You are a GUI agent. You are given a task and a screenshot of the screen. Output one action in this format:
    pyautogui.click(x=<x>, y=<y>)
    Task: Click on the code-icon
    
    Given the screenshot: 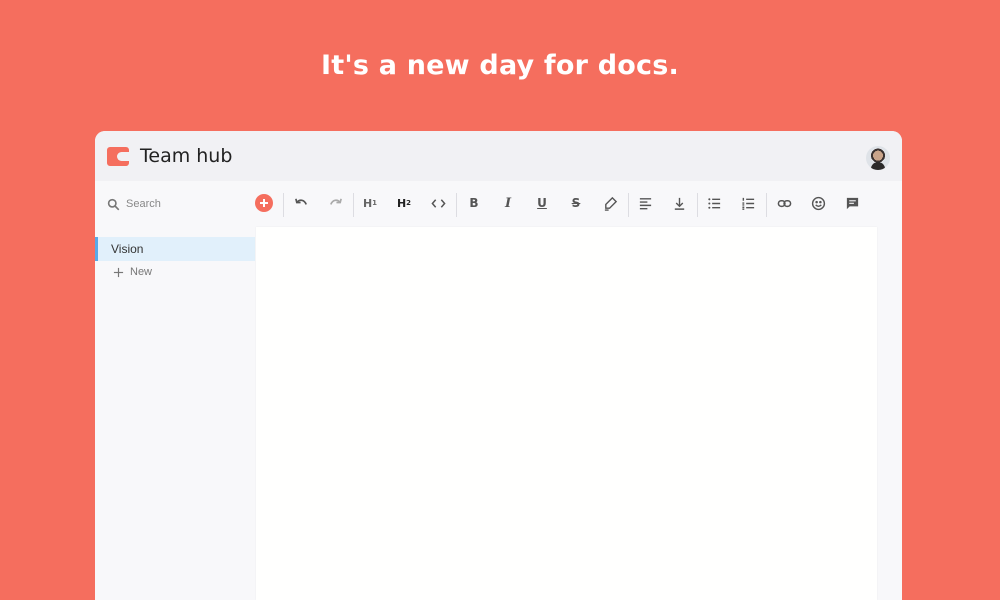 What is the action you would take?
    pyautogui.click(x=438, y=203)
    